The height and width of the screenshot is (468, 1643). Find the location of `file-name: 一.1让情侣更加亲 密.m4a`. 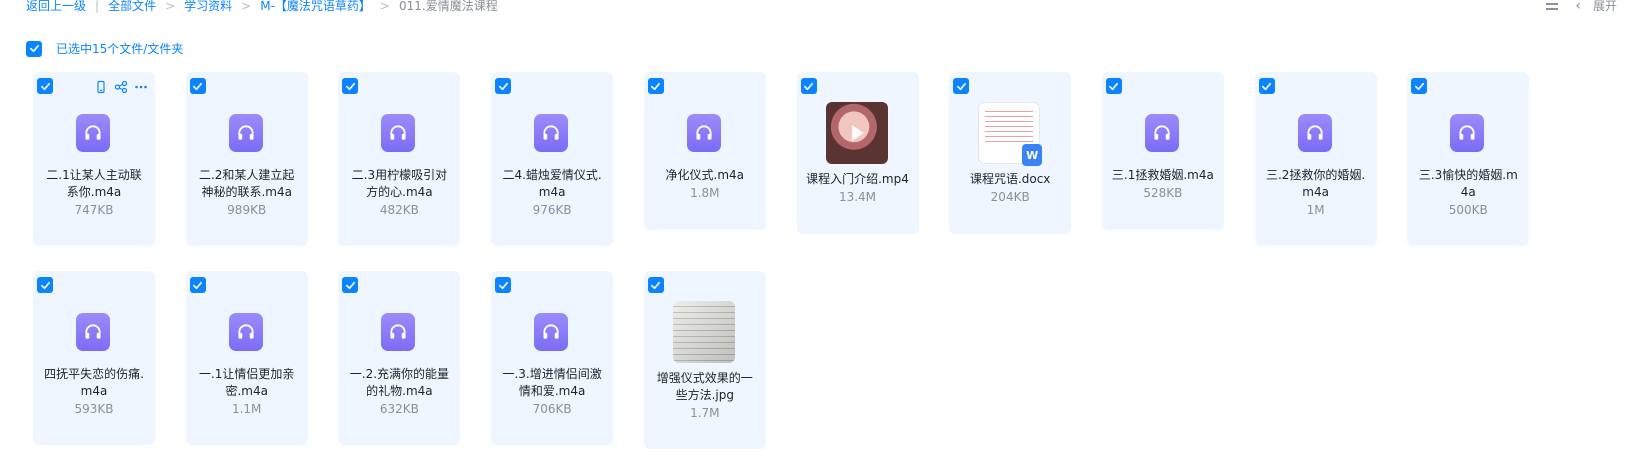

file-name: 一.1让情侣更加亲 密.m4a is located at coordinates (247, 383).